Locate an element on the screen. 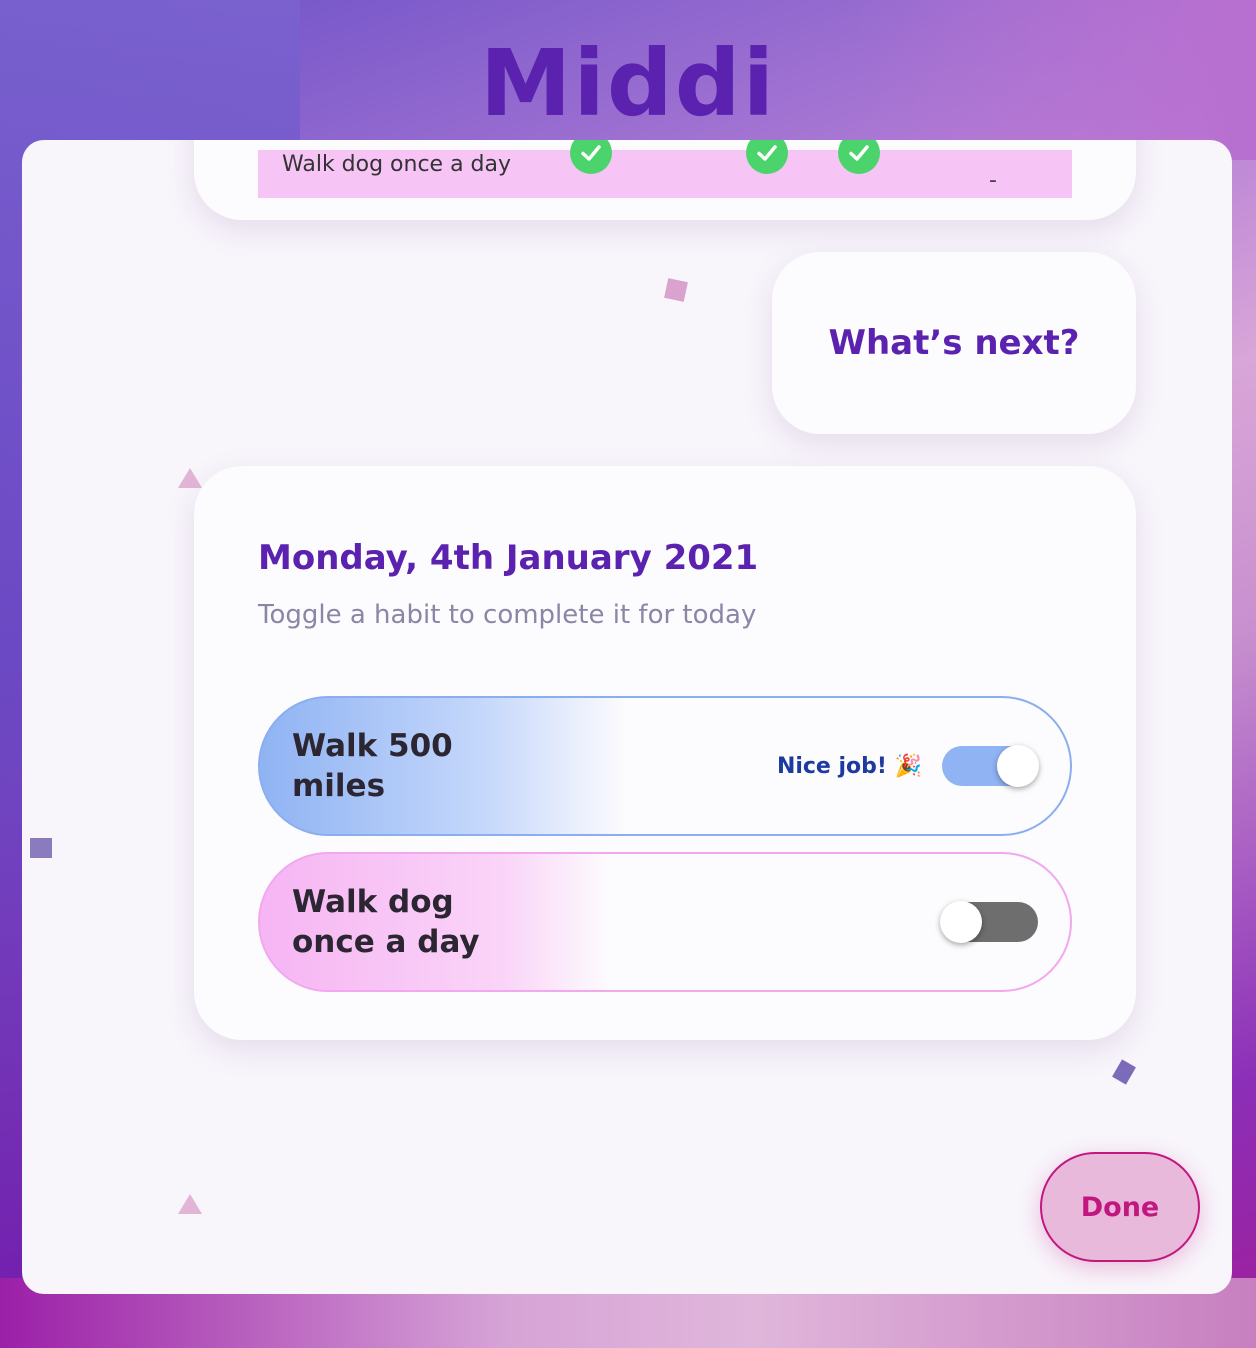  whats-next-label: What’s next? is located at coordinates (954, 343).